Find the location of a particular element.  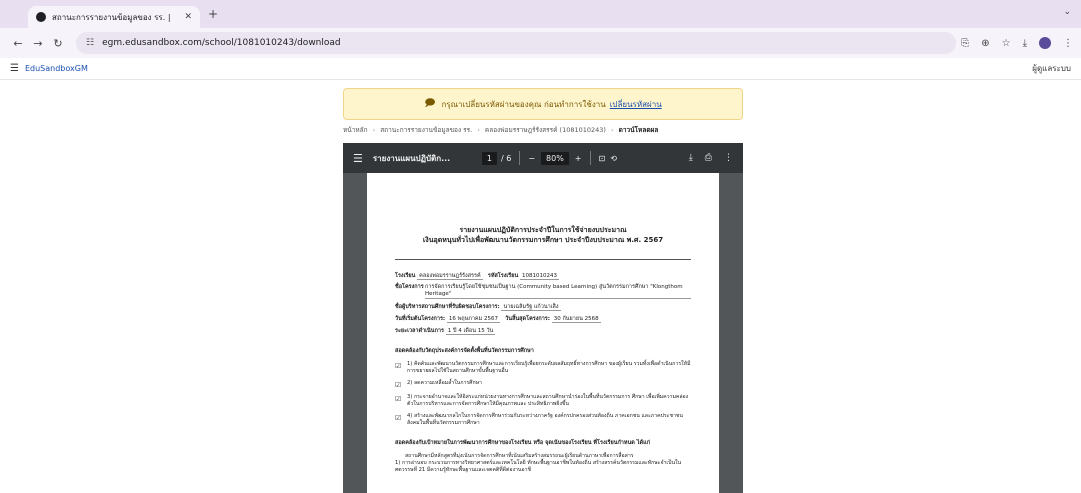

browser-tab: สถานะการรายงานข้อมูลของ รร. | ✕ is located at coordinates (114, 17).